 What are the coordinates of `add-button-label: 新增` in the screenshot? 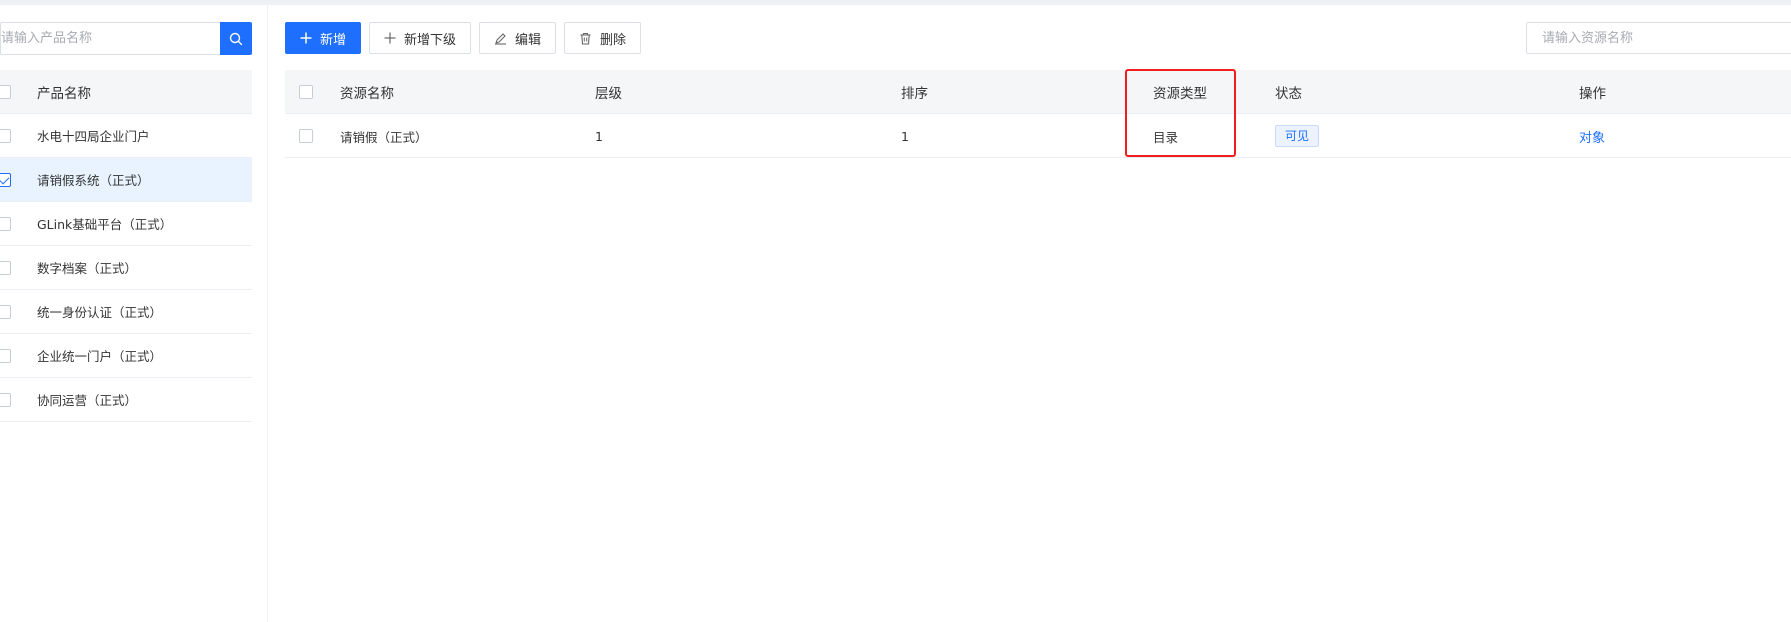 It's located at (333, 40).